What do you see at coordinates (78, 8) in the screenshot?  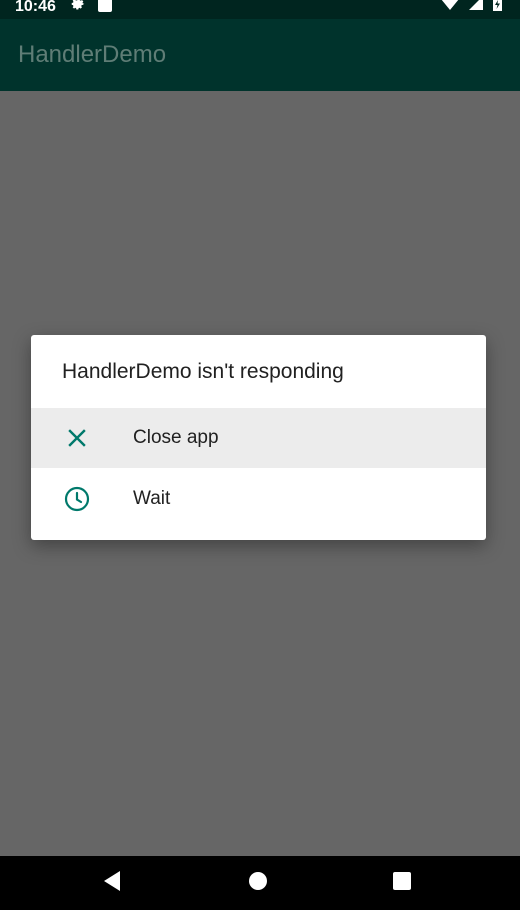 I see `gear-icon` at bounding box center [78, 8].